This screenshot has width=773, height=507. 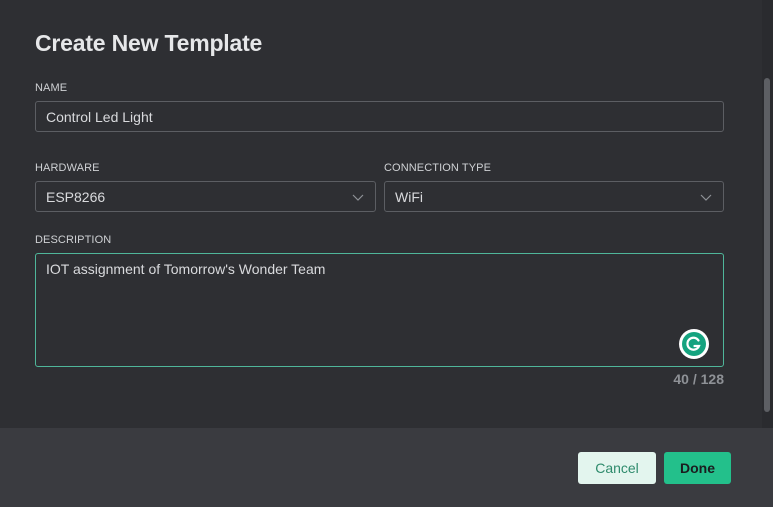 What do you see at coordinates (617, 468) in the screenshot?
I see `cancel-button: Cancel` at bounding box center [617, 468].